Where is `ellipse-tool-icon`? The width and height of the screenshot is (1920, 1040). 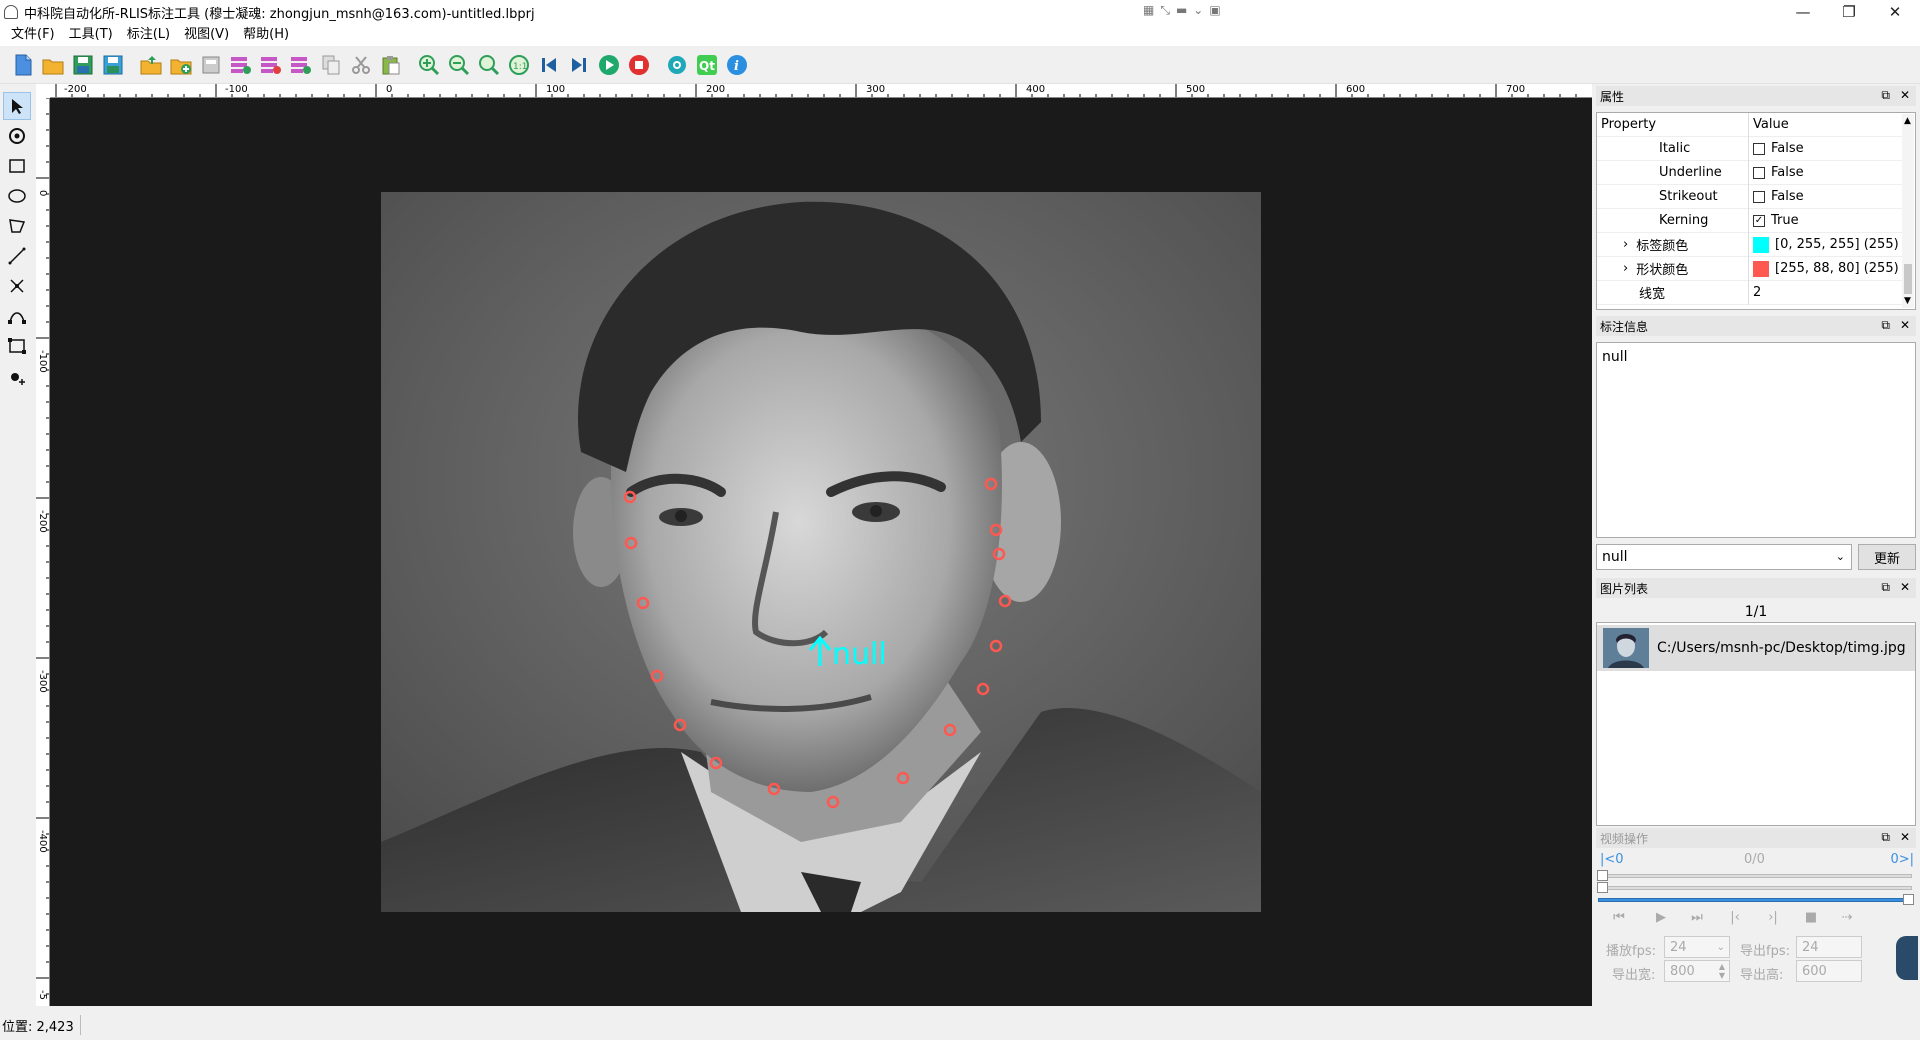
ellipse-tool-icon is located at coordinates (17, 196).